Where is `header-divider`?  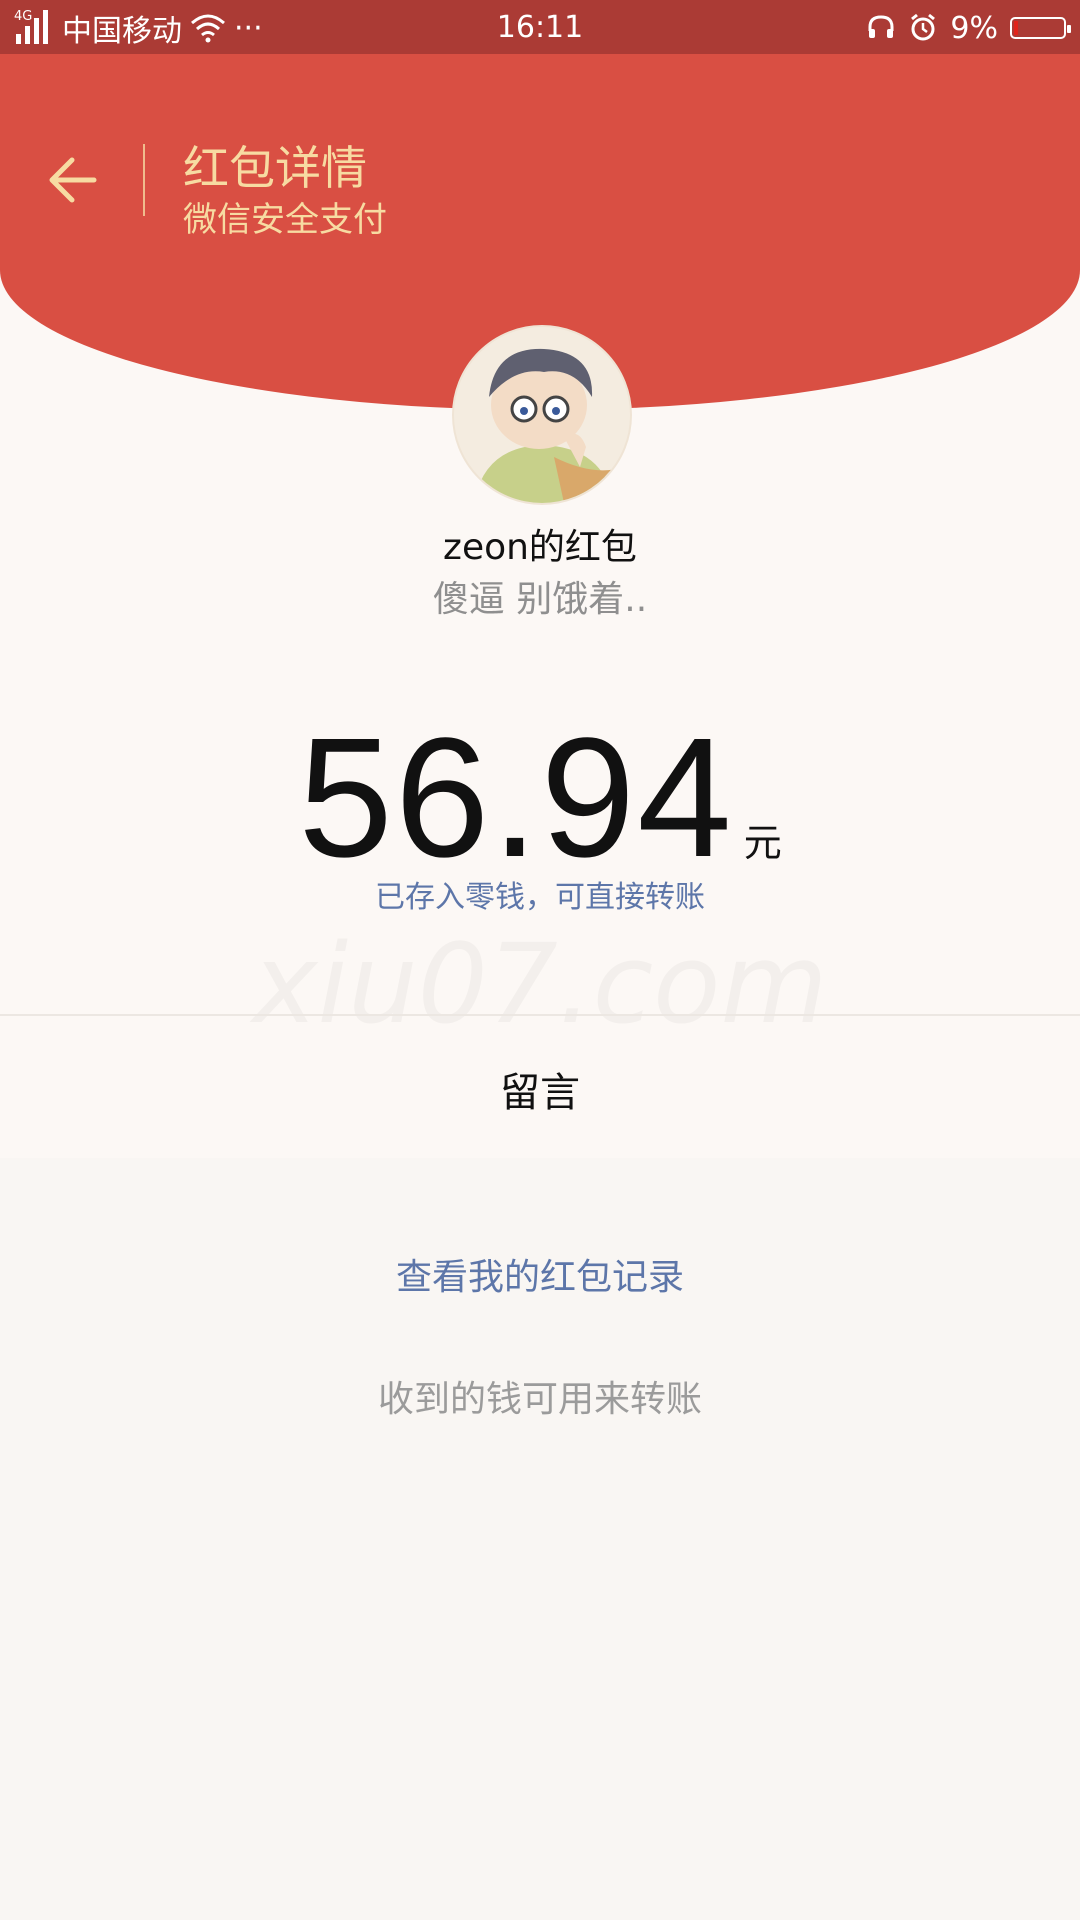
header-divider is located at coordinates (144, 180).